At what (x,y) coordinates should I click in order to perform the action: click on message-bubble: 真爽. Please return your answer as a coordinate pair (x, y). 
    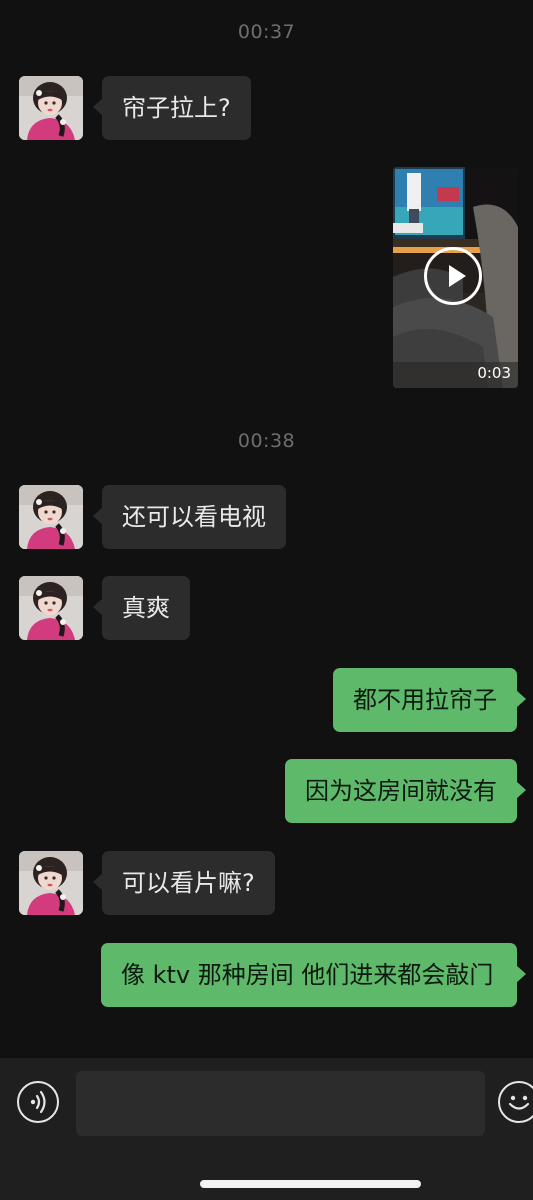
    Looking at the image, I should click on (141, 608).